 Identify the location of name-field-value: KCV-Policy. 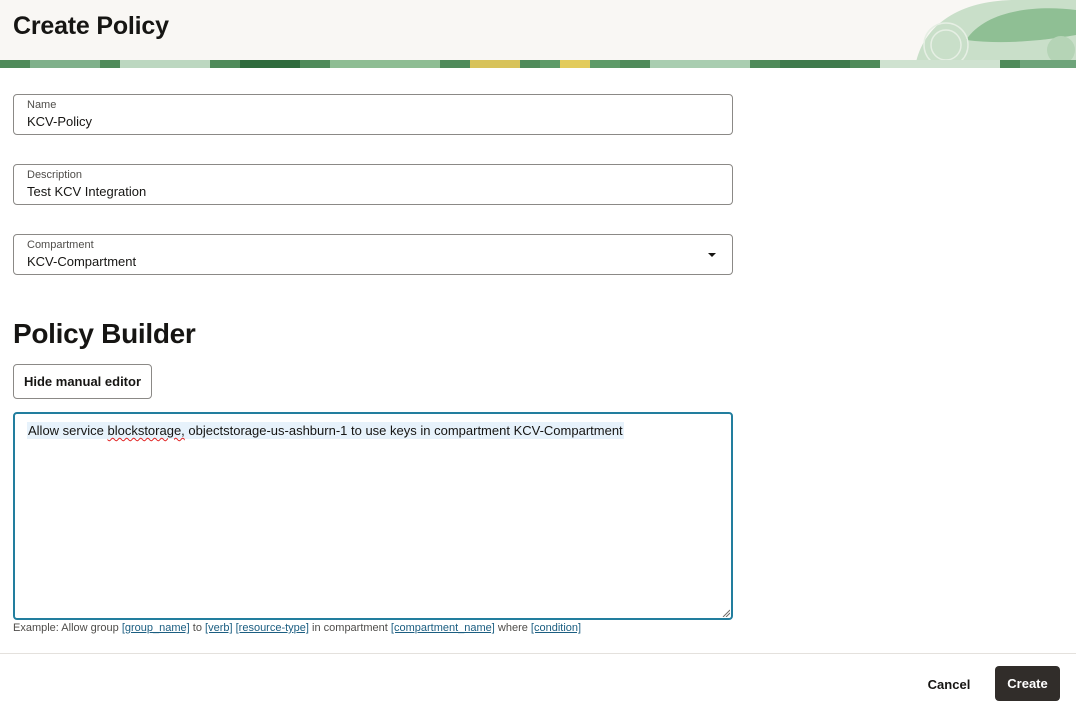
(59, 121).